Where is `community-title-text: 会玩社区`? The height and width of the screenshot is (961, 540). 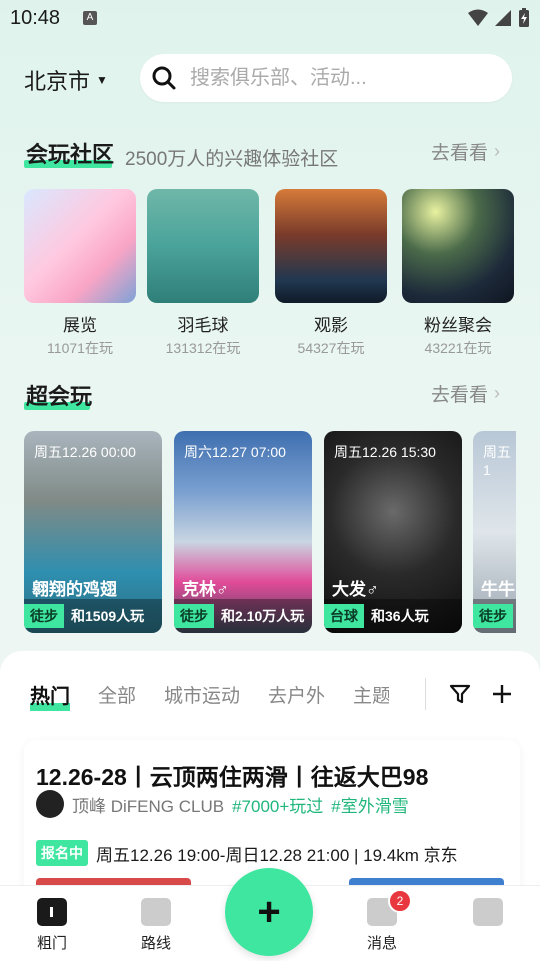 community-title-text: 会玩社区 is located at coordinates (70, 154).